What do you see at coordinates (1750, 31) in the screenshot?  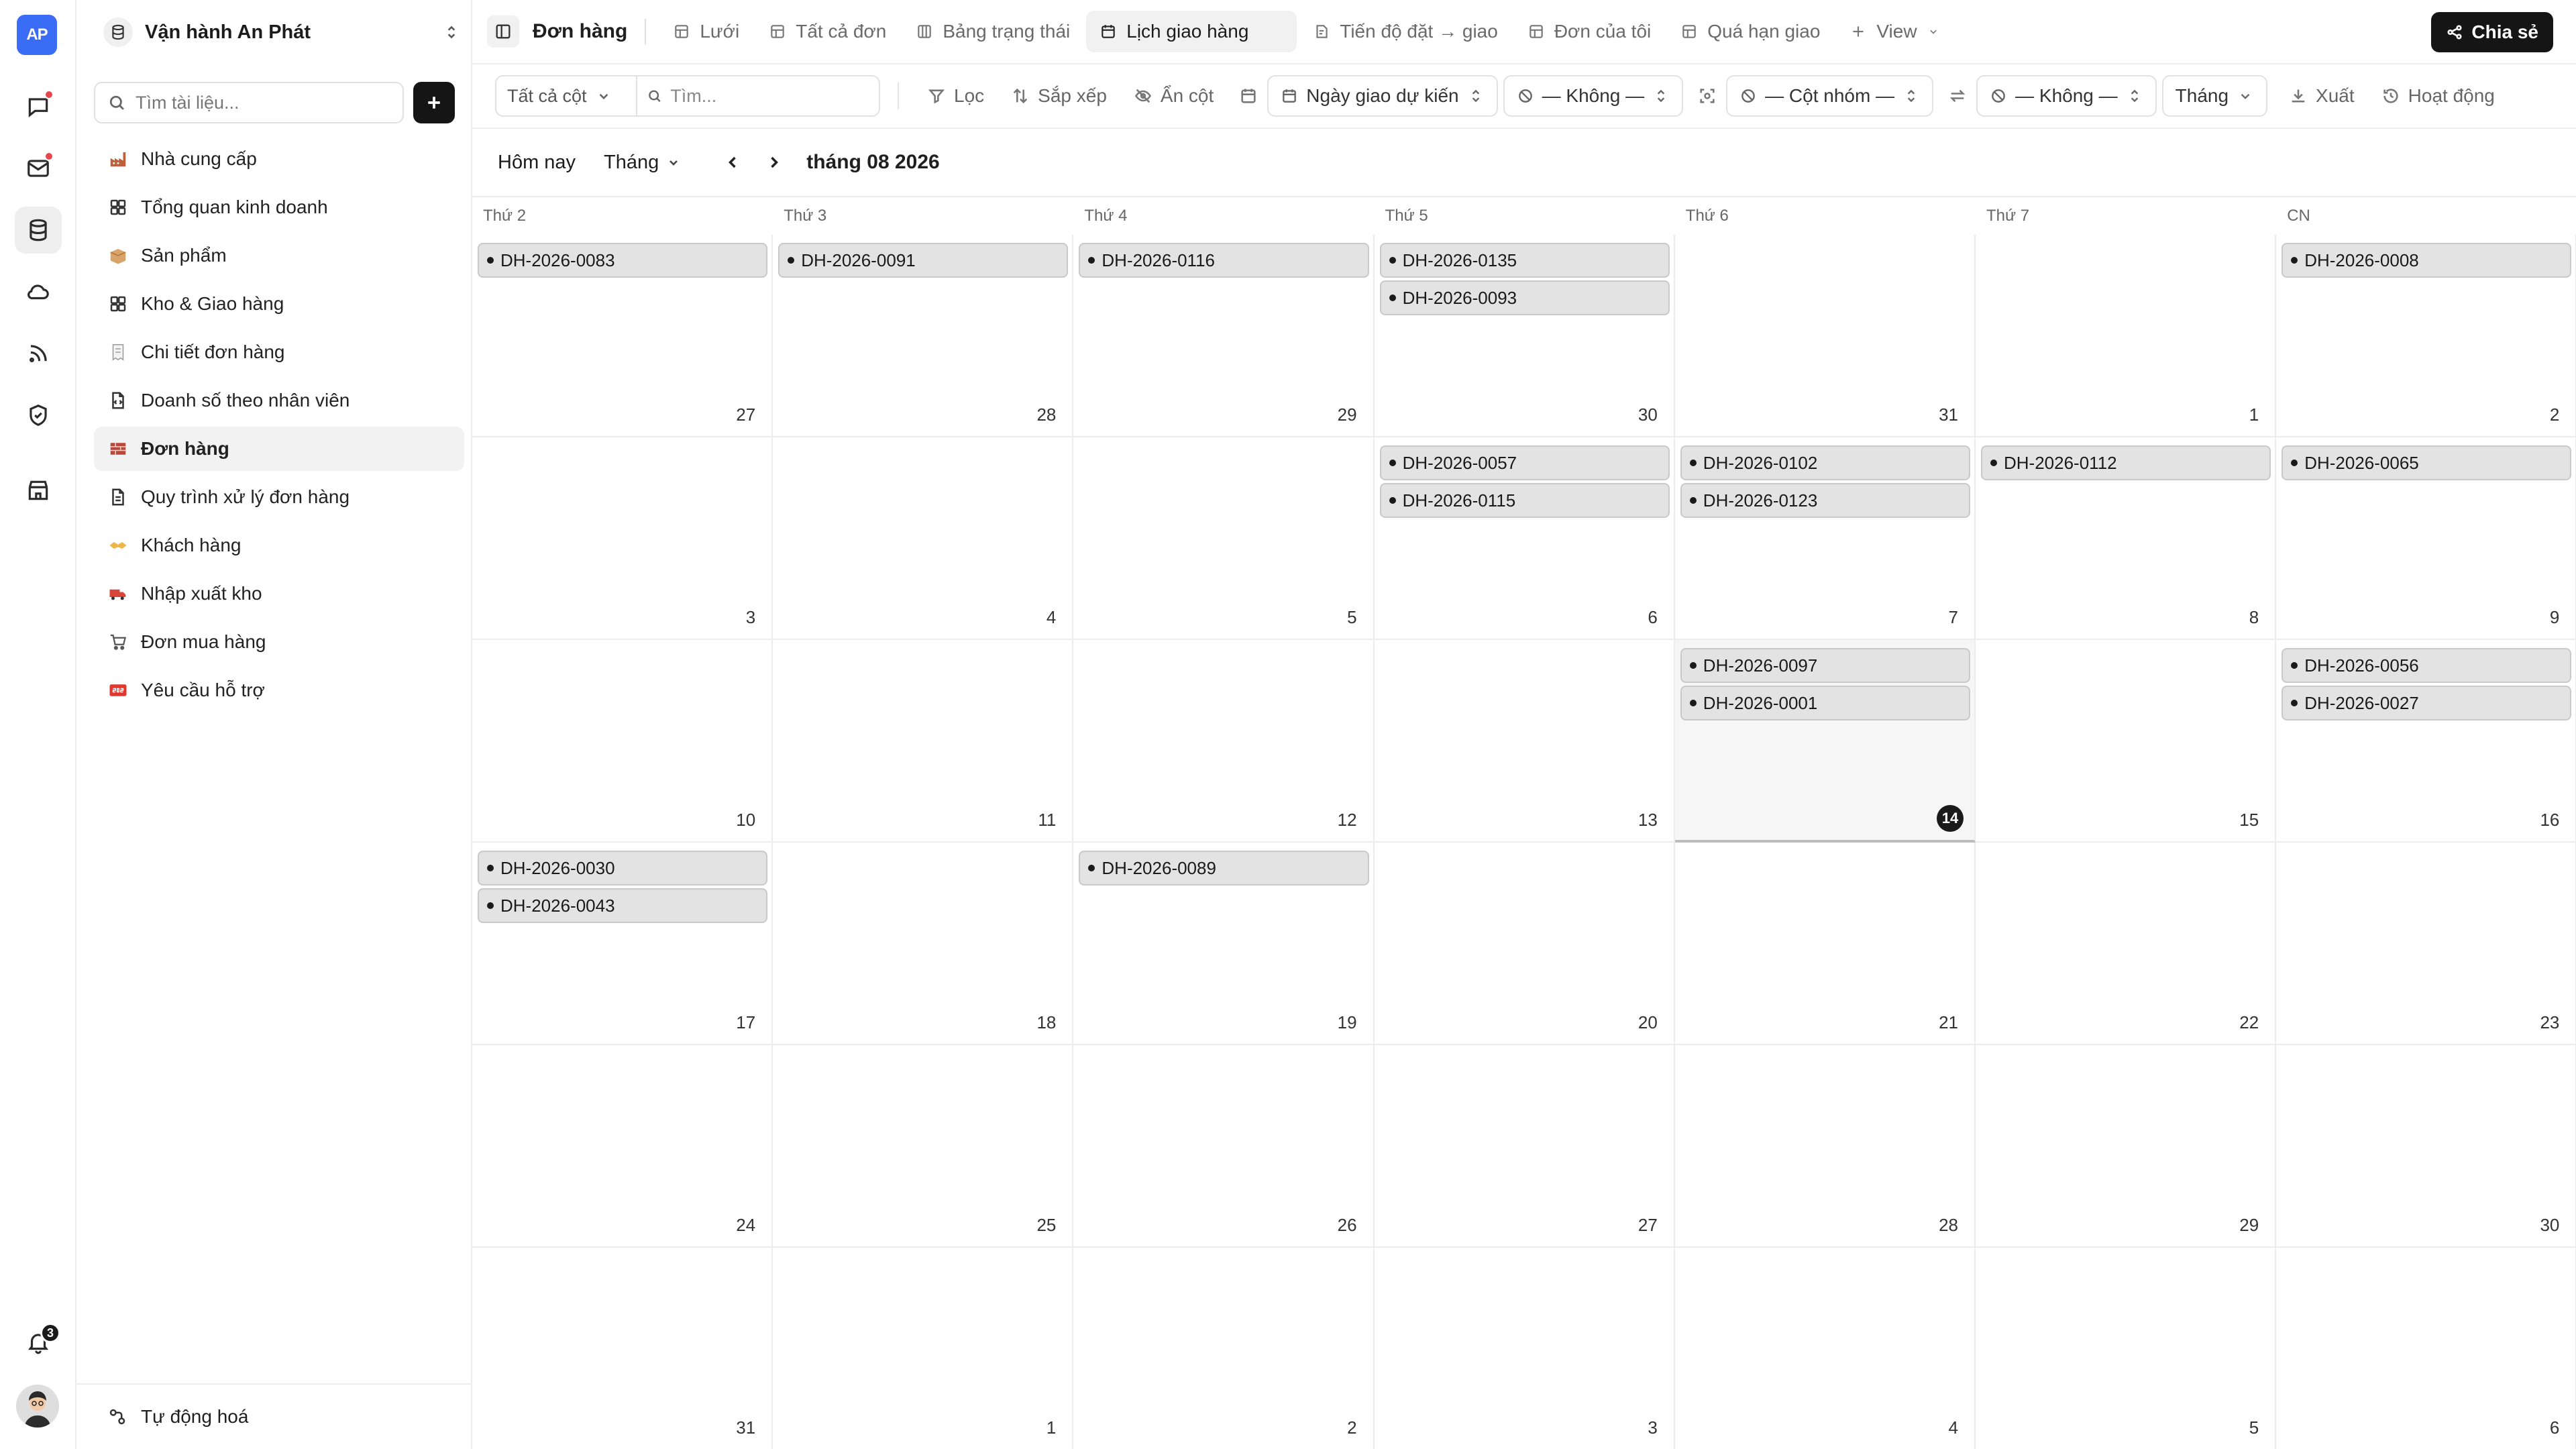 I see `tab-qua-han-giao: Quá hạn giao` at bounding box center [1750, 31].